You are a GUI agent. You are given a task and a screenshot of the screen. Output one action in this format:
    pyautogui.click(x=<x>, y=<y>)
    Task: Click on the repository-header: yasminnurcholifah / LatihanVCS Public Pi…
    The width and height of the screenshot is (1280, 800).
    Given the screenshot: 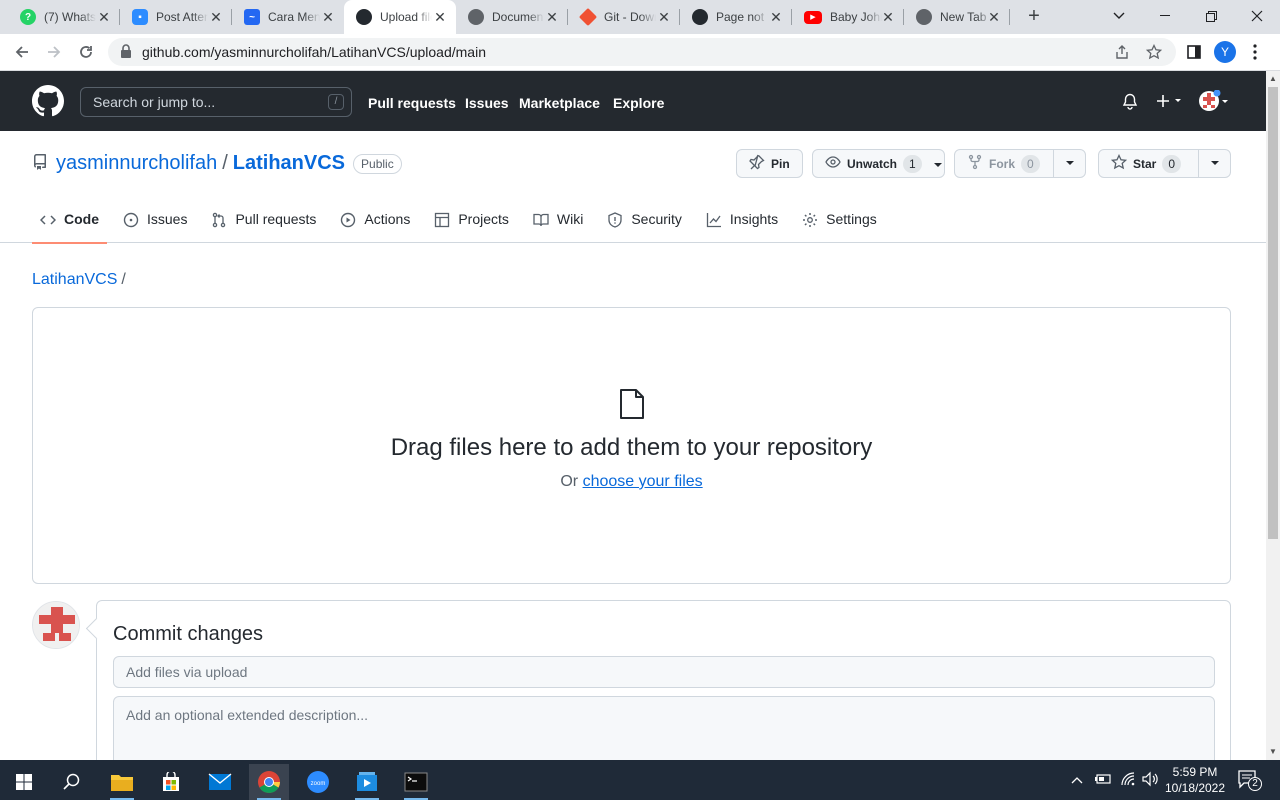 What is the action you would take?
    pyautogui.click(x=633, y=187)
    